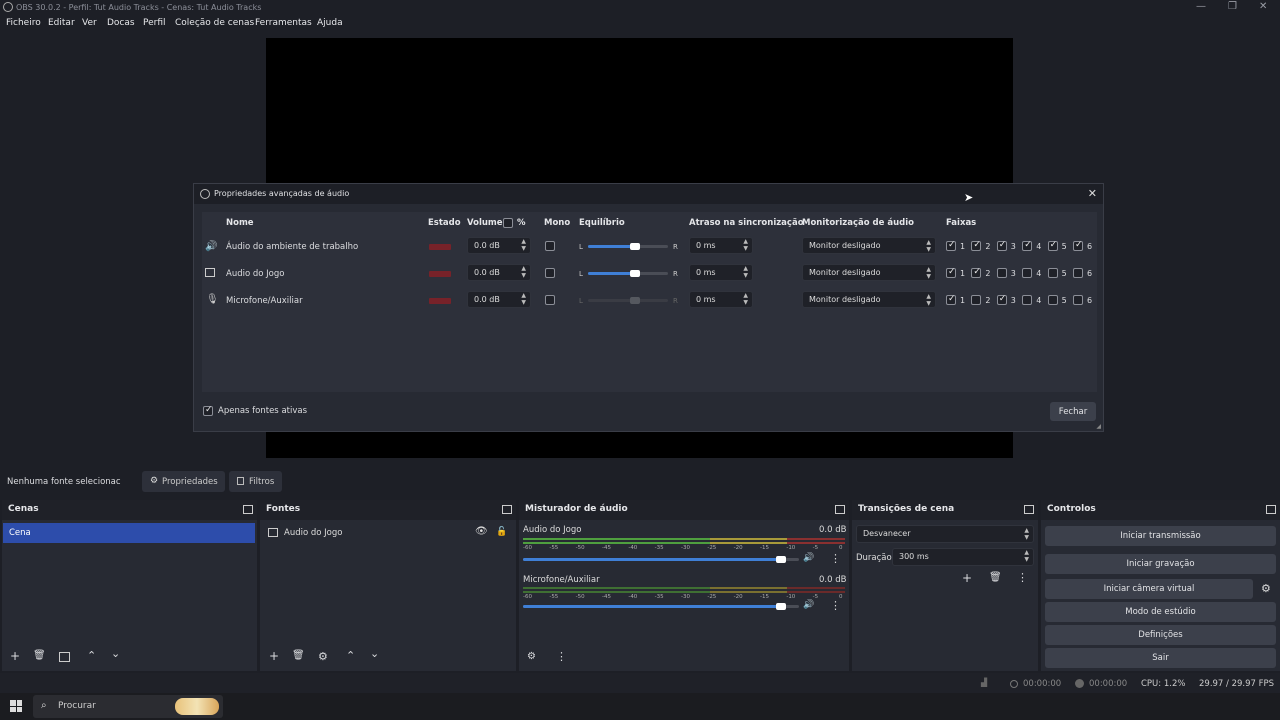  Describe the element at coordinates (121, 23) in the screenshot. I see `menu-docas: Docas` at that location.